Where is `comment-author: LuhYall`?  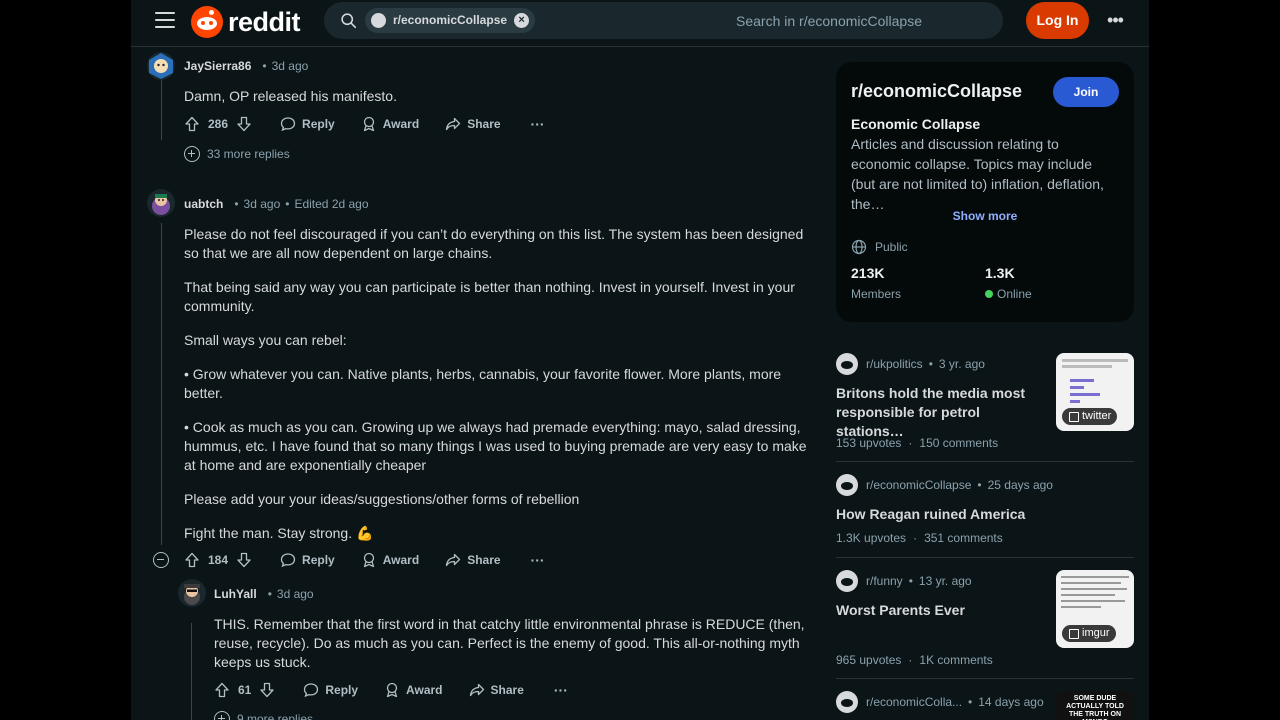
comment-author: LuhYall is located at coordinates (235, 594).